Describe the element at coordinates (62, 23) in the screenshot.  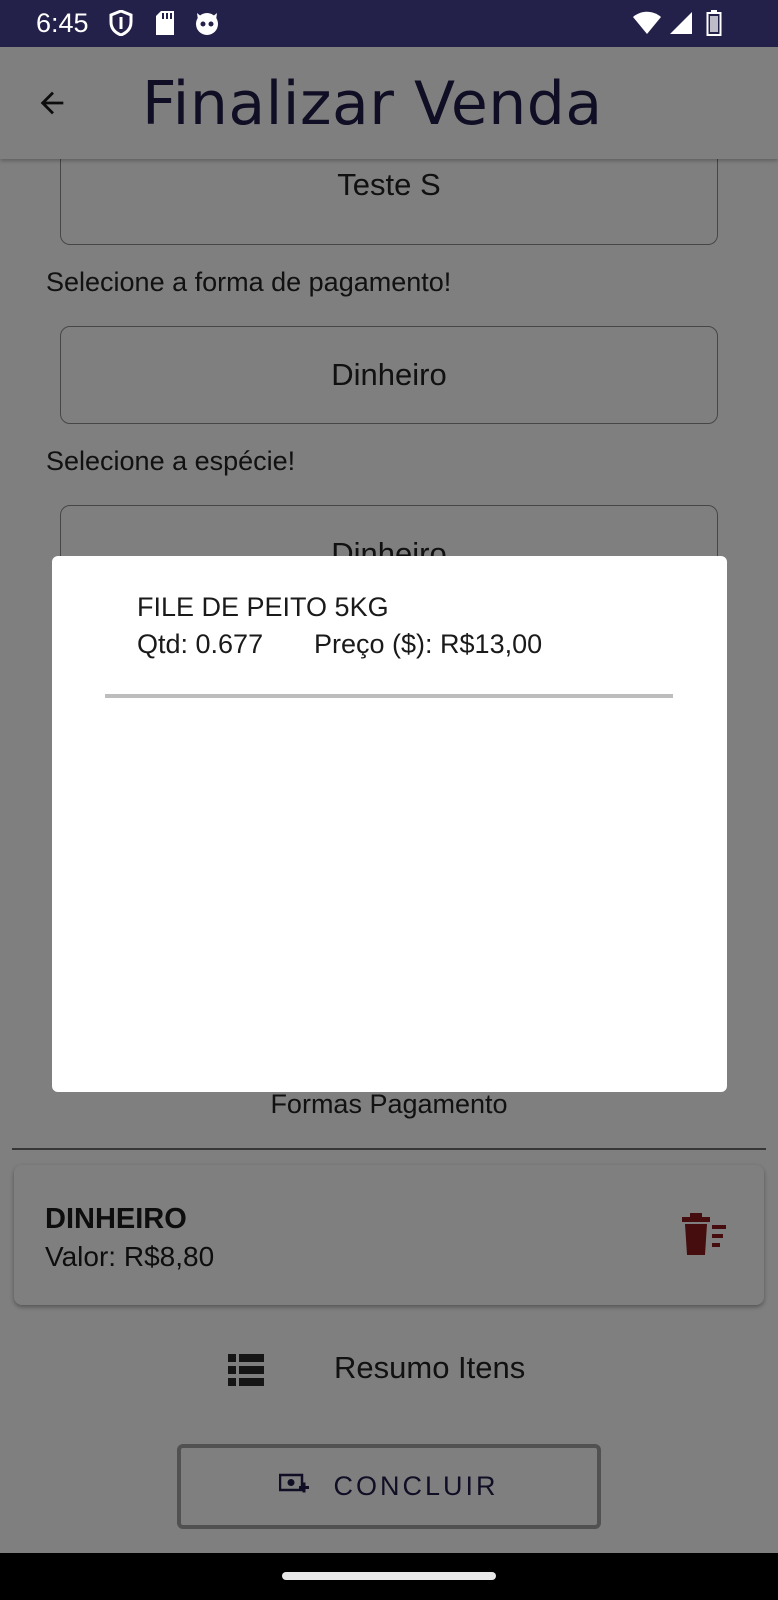
I see `status-time: 6:45` at that location.